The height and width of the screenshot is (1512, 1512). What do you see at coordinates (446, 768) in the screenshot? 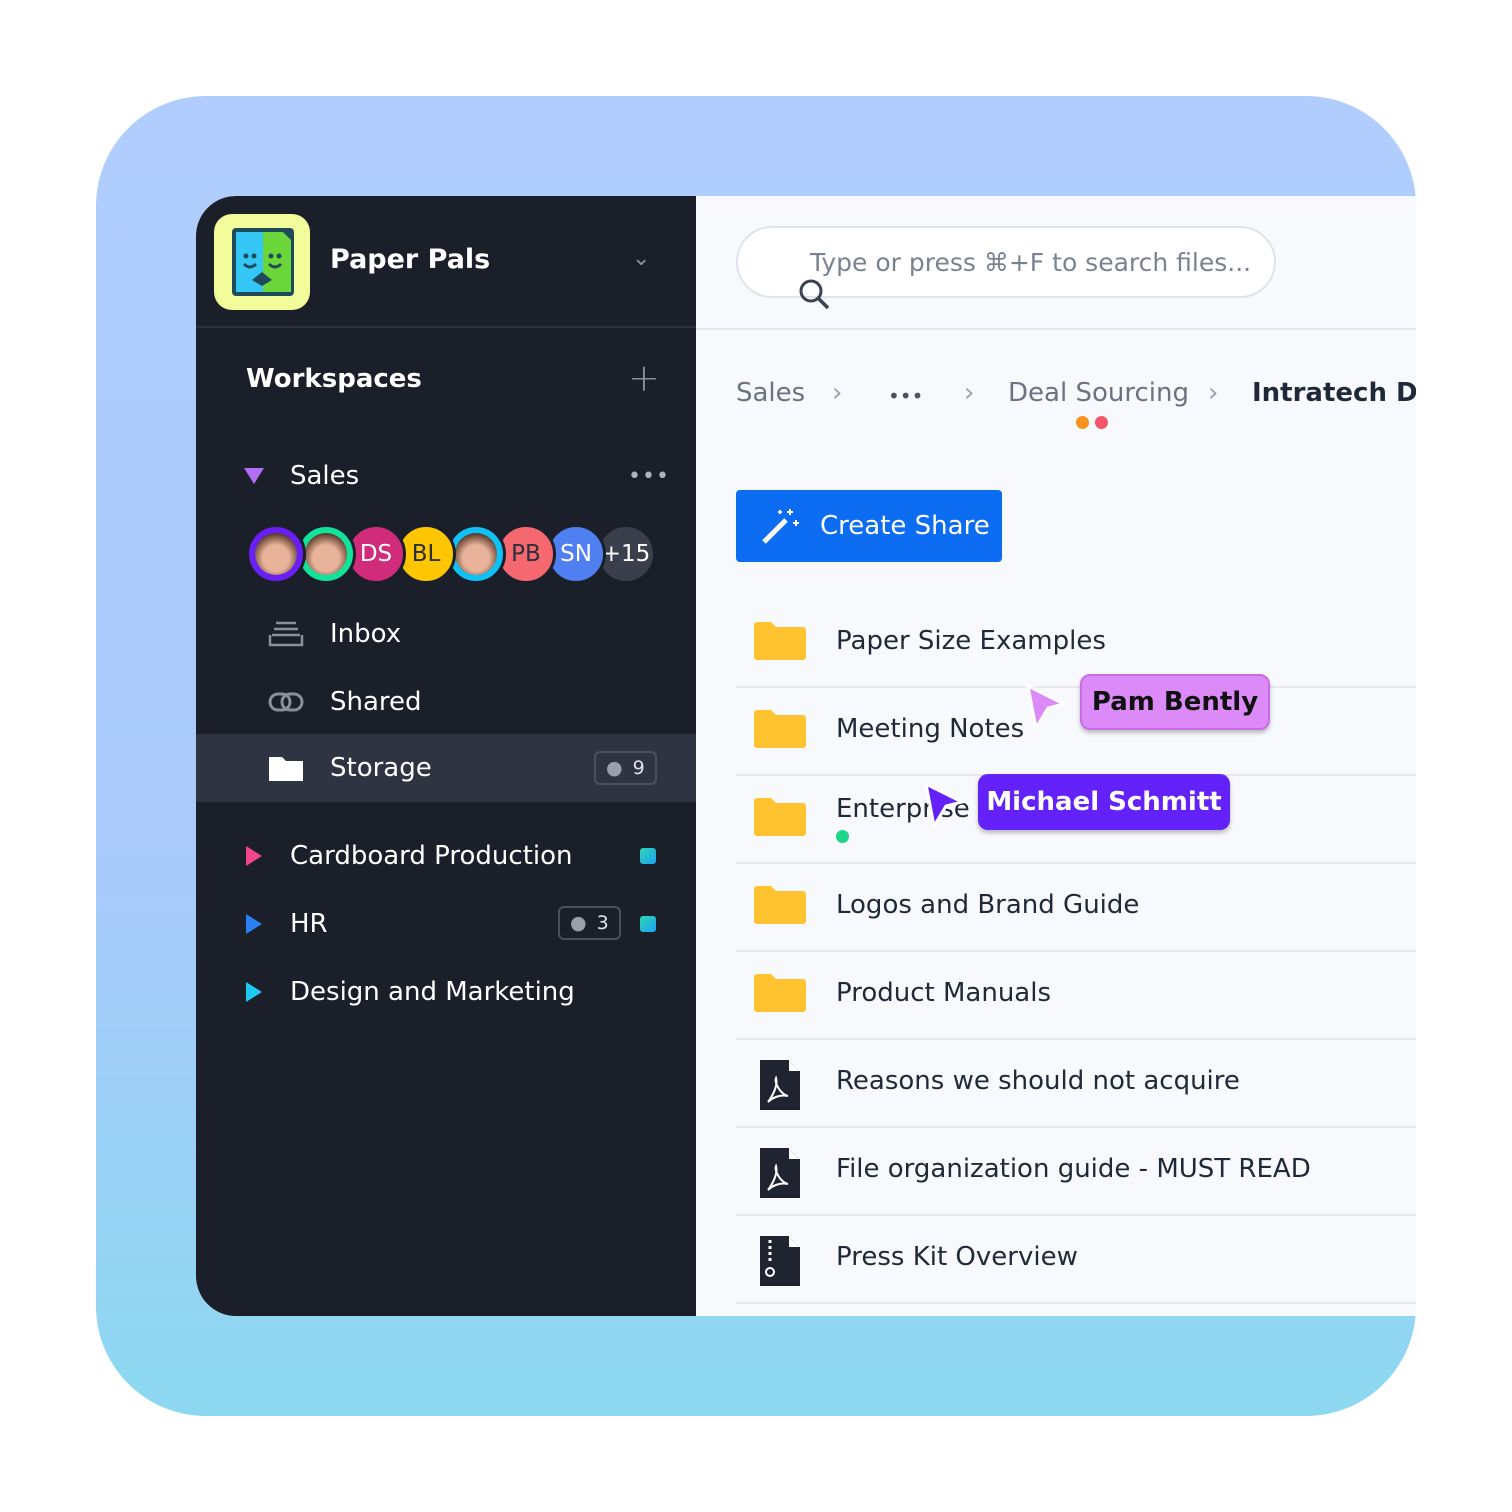
I see `sidebar-item-storage: Storage ● 9` at bounding box center [446, 768].